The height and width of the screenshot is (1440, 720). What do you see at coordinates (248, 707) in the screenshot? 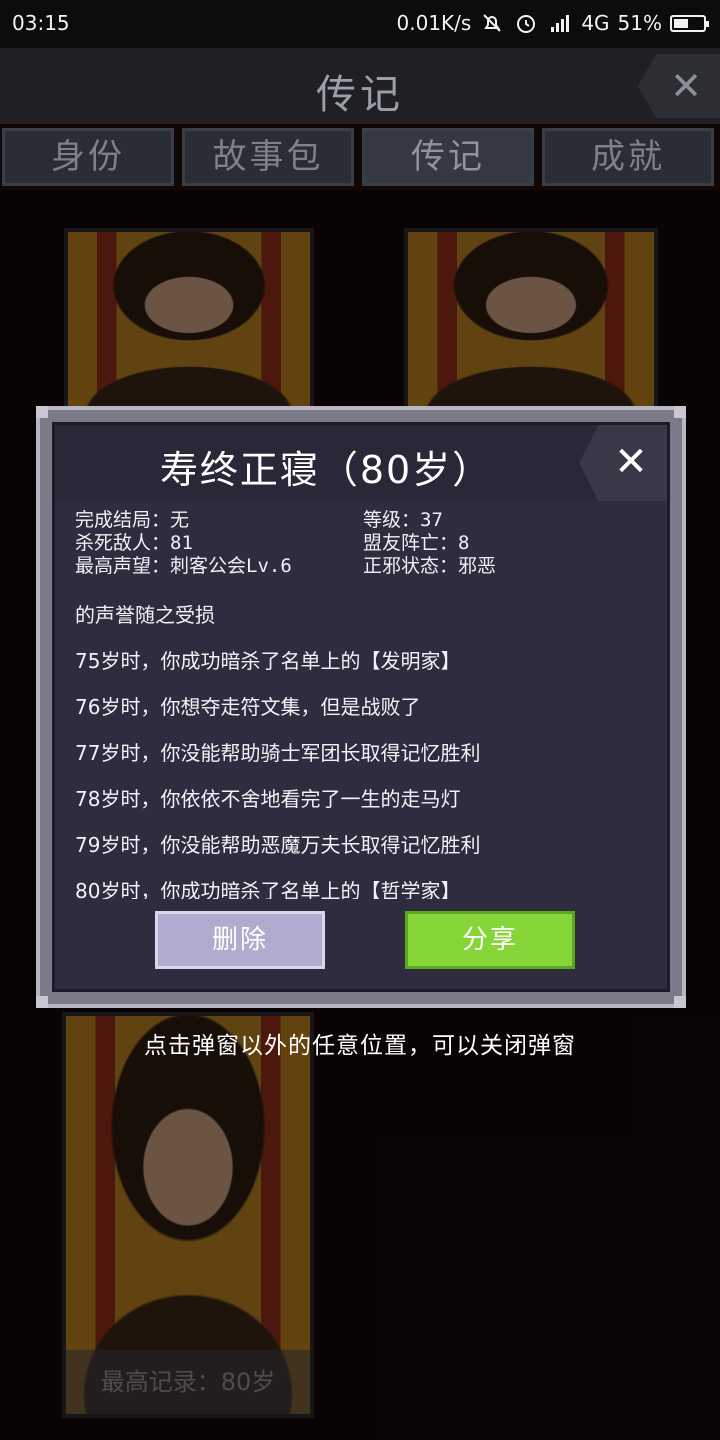
I see `log-line: 76岁时，你想夺走符文集，但是战败了` at bounding box center [248, 707].